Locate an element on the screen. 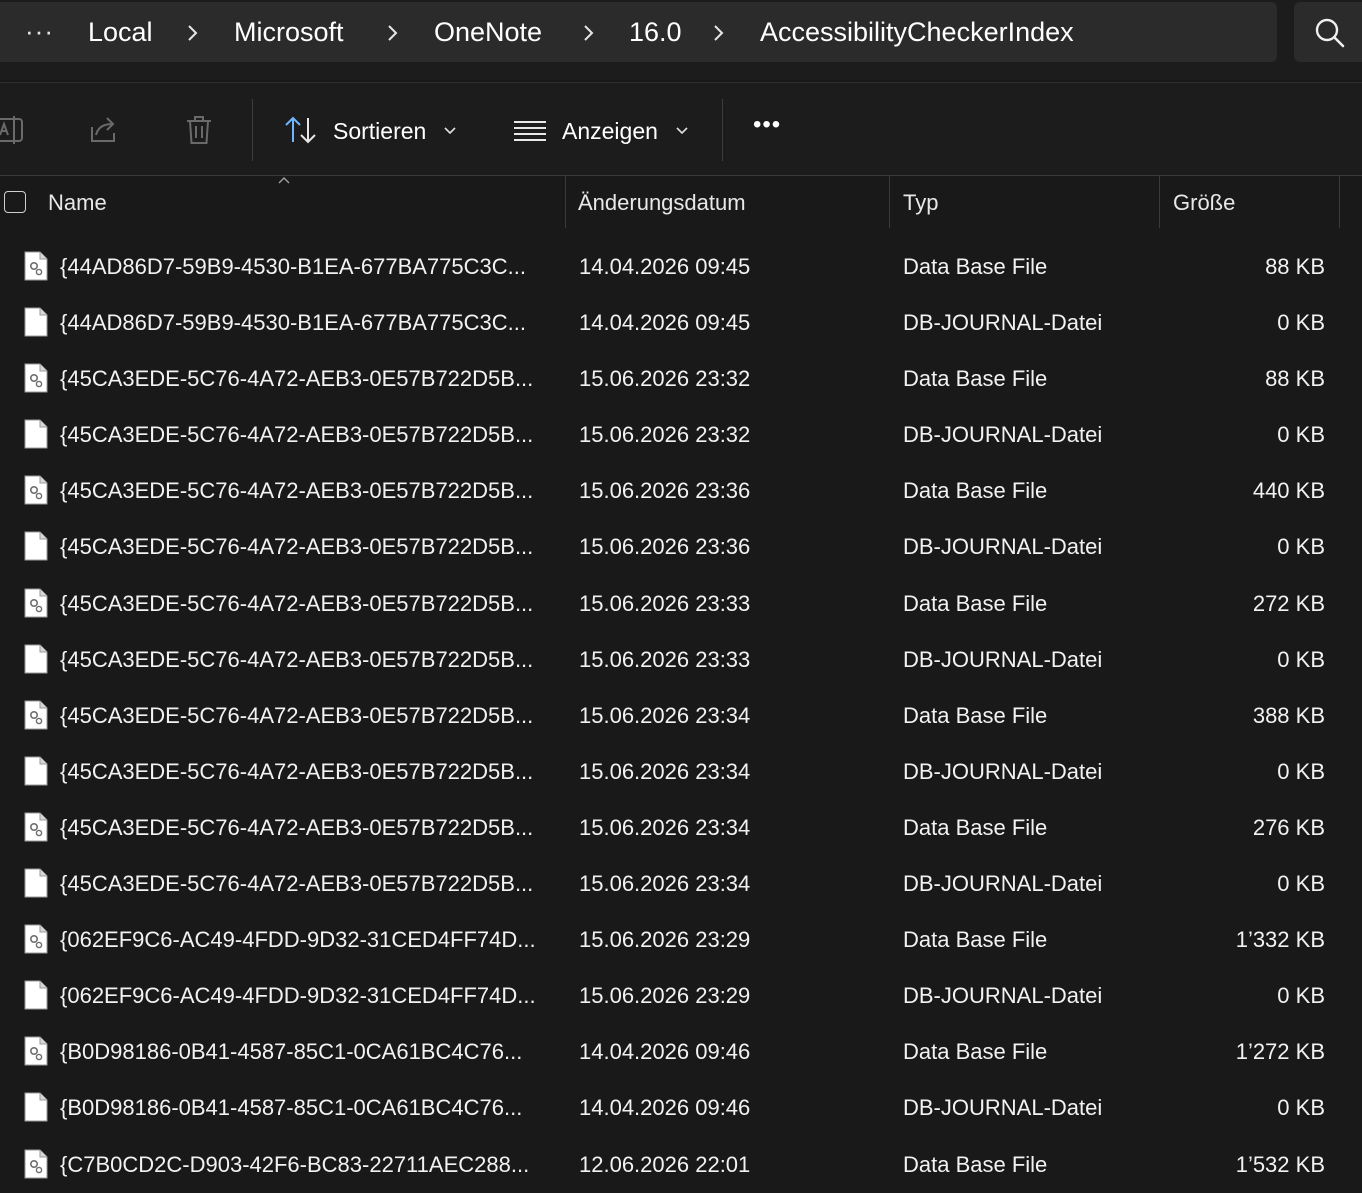  chevron-down-icon is located at coordinates (450, 131).